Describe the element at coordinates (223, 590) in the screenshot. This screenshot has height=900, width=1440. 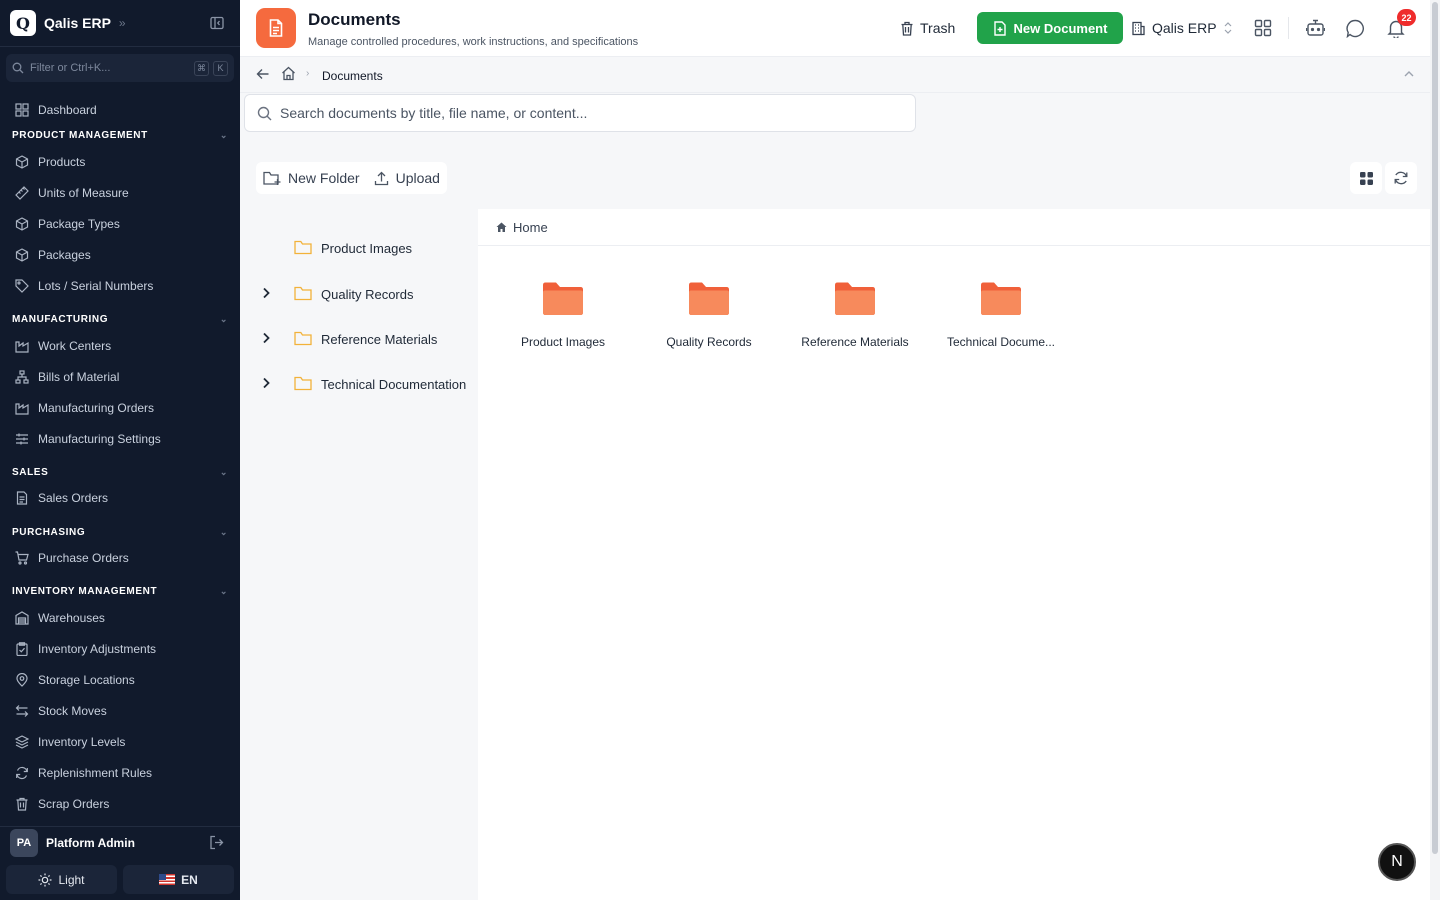
I see `chevron-down-icon: ⌄` at that location.